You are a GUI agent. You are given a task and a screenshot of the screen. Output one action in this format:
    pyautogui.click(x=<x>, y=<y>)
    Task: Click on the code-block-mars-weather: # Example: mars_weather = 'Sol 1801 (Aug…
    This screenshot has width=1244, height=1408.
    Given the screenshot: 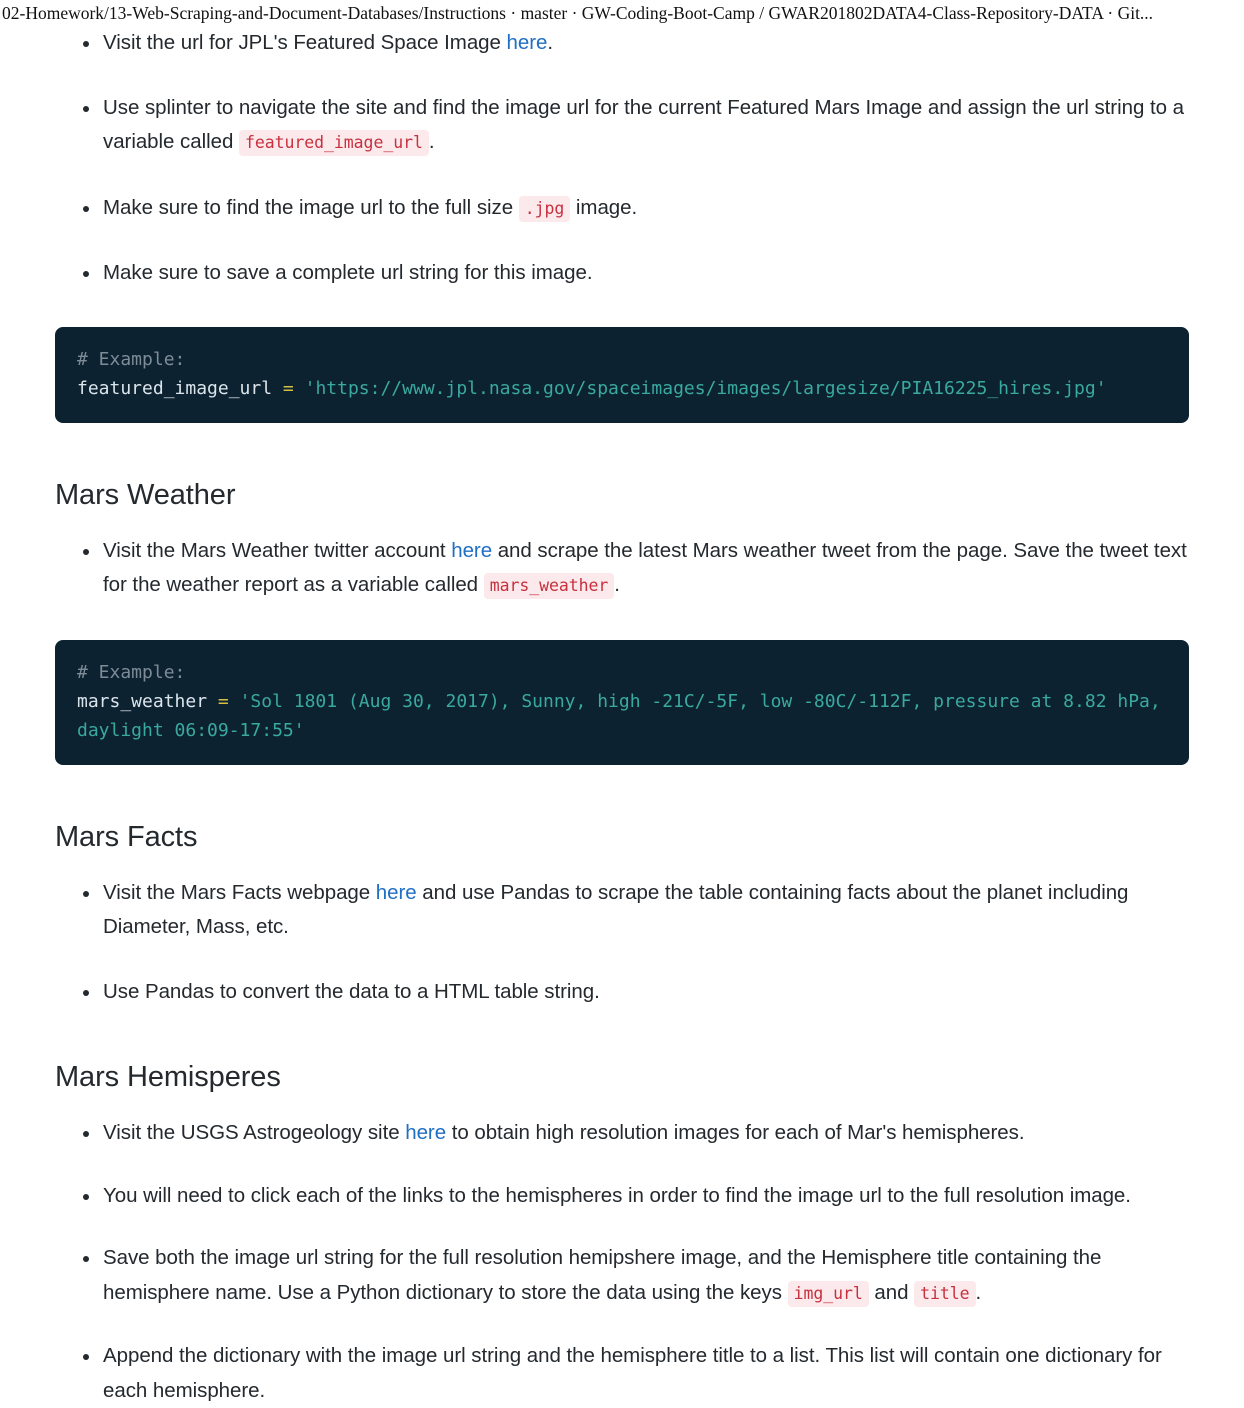 What is the action you would take?
    pyautogui.click(x=622, y=702)
    